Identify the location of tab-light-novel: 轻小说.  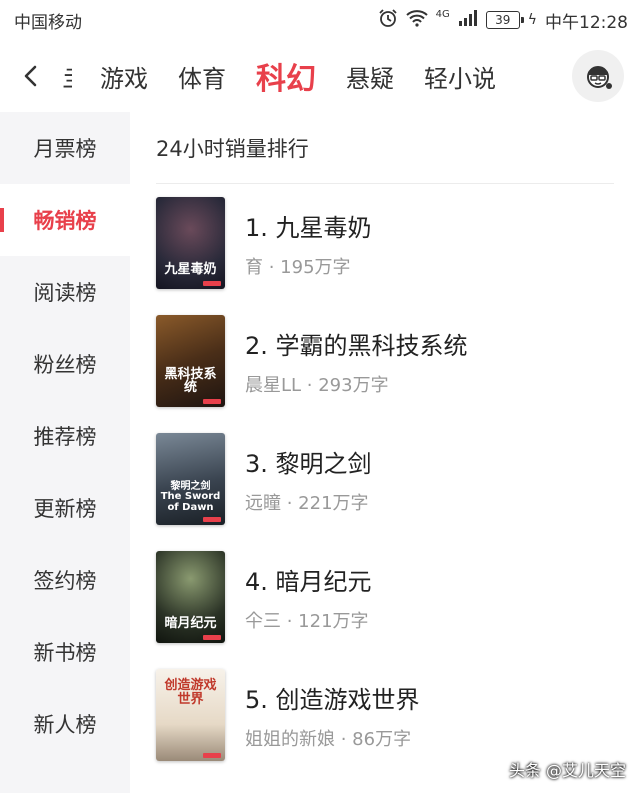
(460, 76).